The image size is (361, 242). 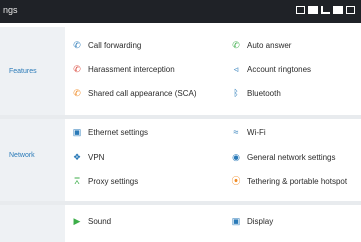 I want to click on item-account-ringtones: ◃ Account ringtones, so click(x=270, y=69).